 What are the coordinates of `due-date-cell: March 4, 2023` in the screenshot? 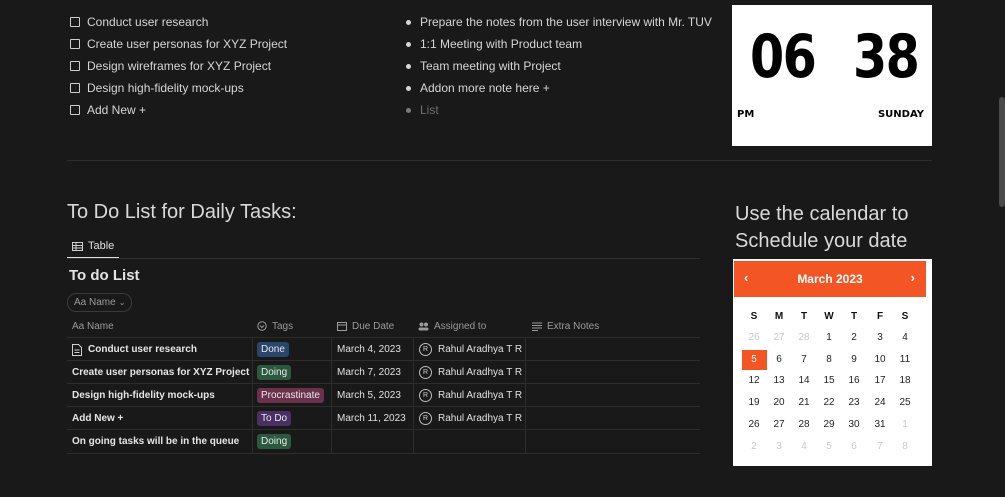 It's located at (369, 349).